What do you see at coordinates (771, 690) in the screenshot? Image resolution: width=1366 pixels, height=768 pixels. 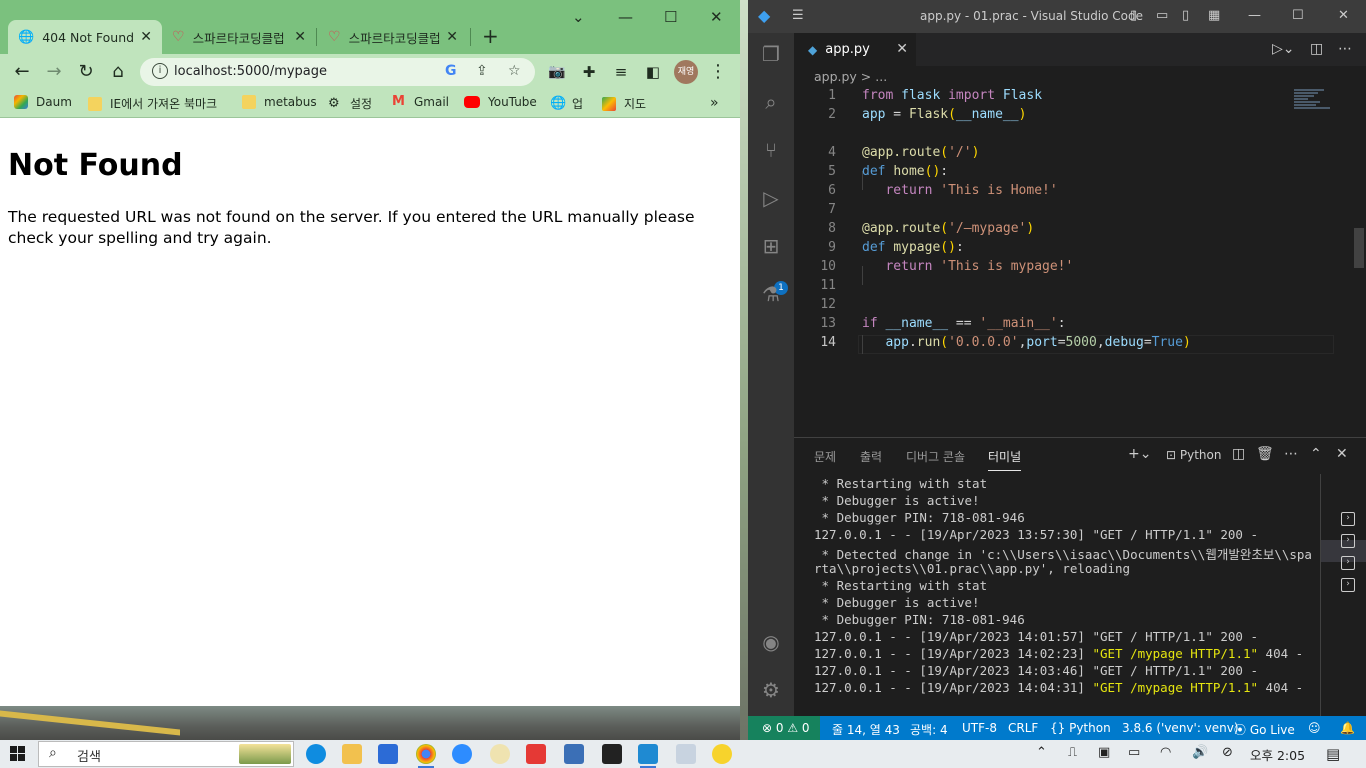 I see `settings-gear-icon: ⚙` at bounding box center [771, 690].